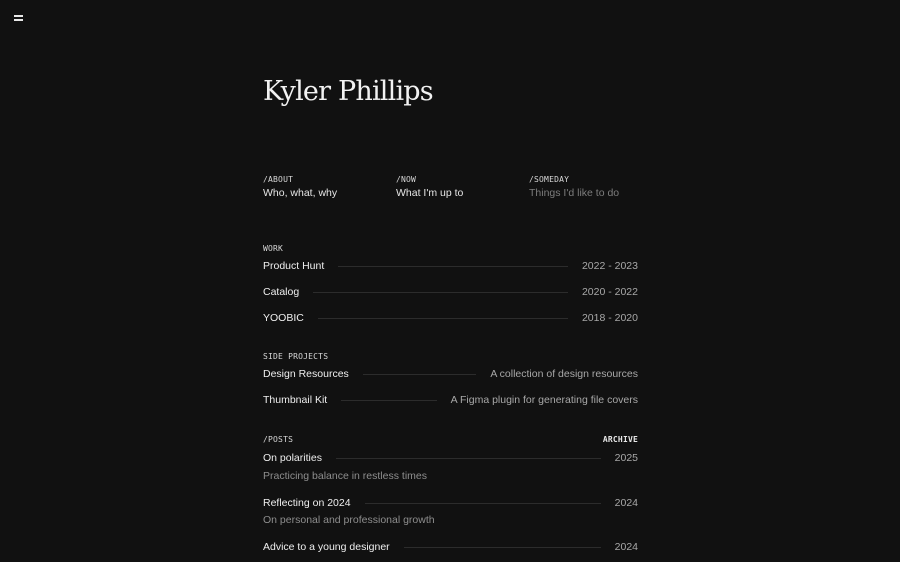 The image size is (900, 562). What do you see at coordinates (278, 439) in the screenshot?
I see `posts-section-label: /POSTS` at bounding box center [278, 439].